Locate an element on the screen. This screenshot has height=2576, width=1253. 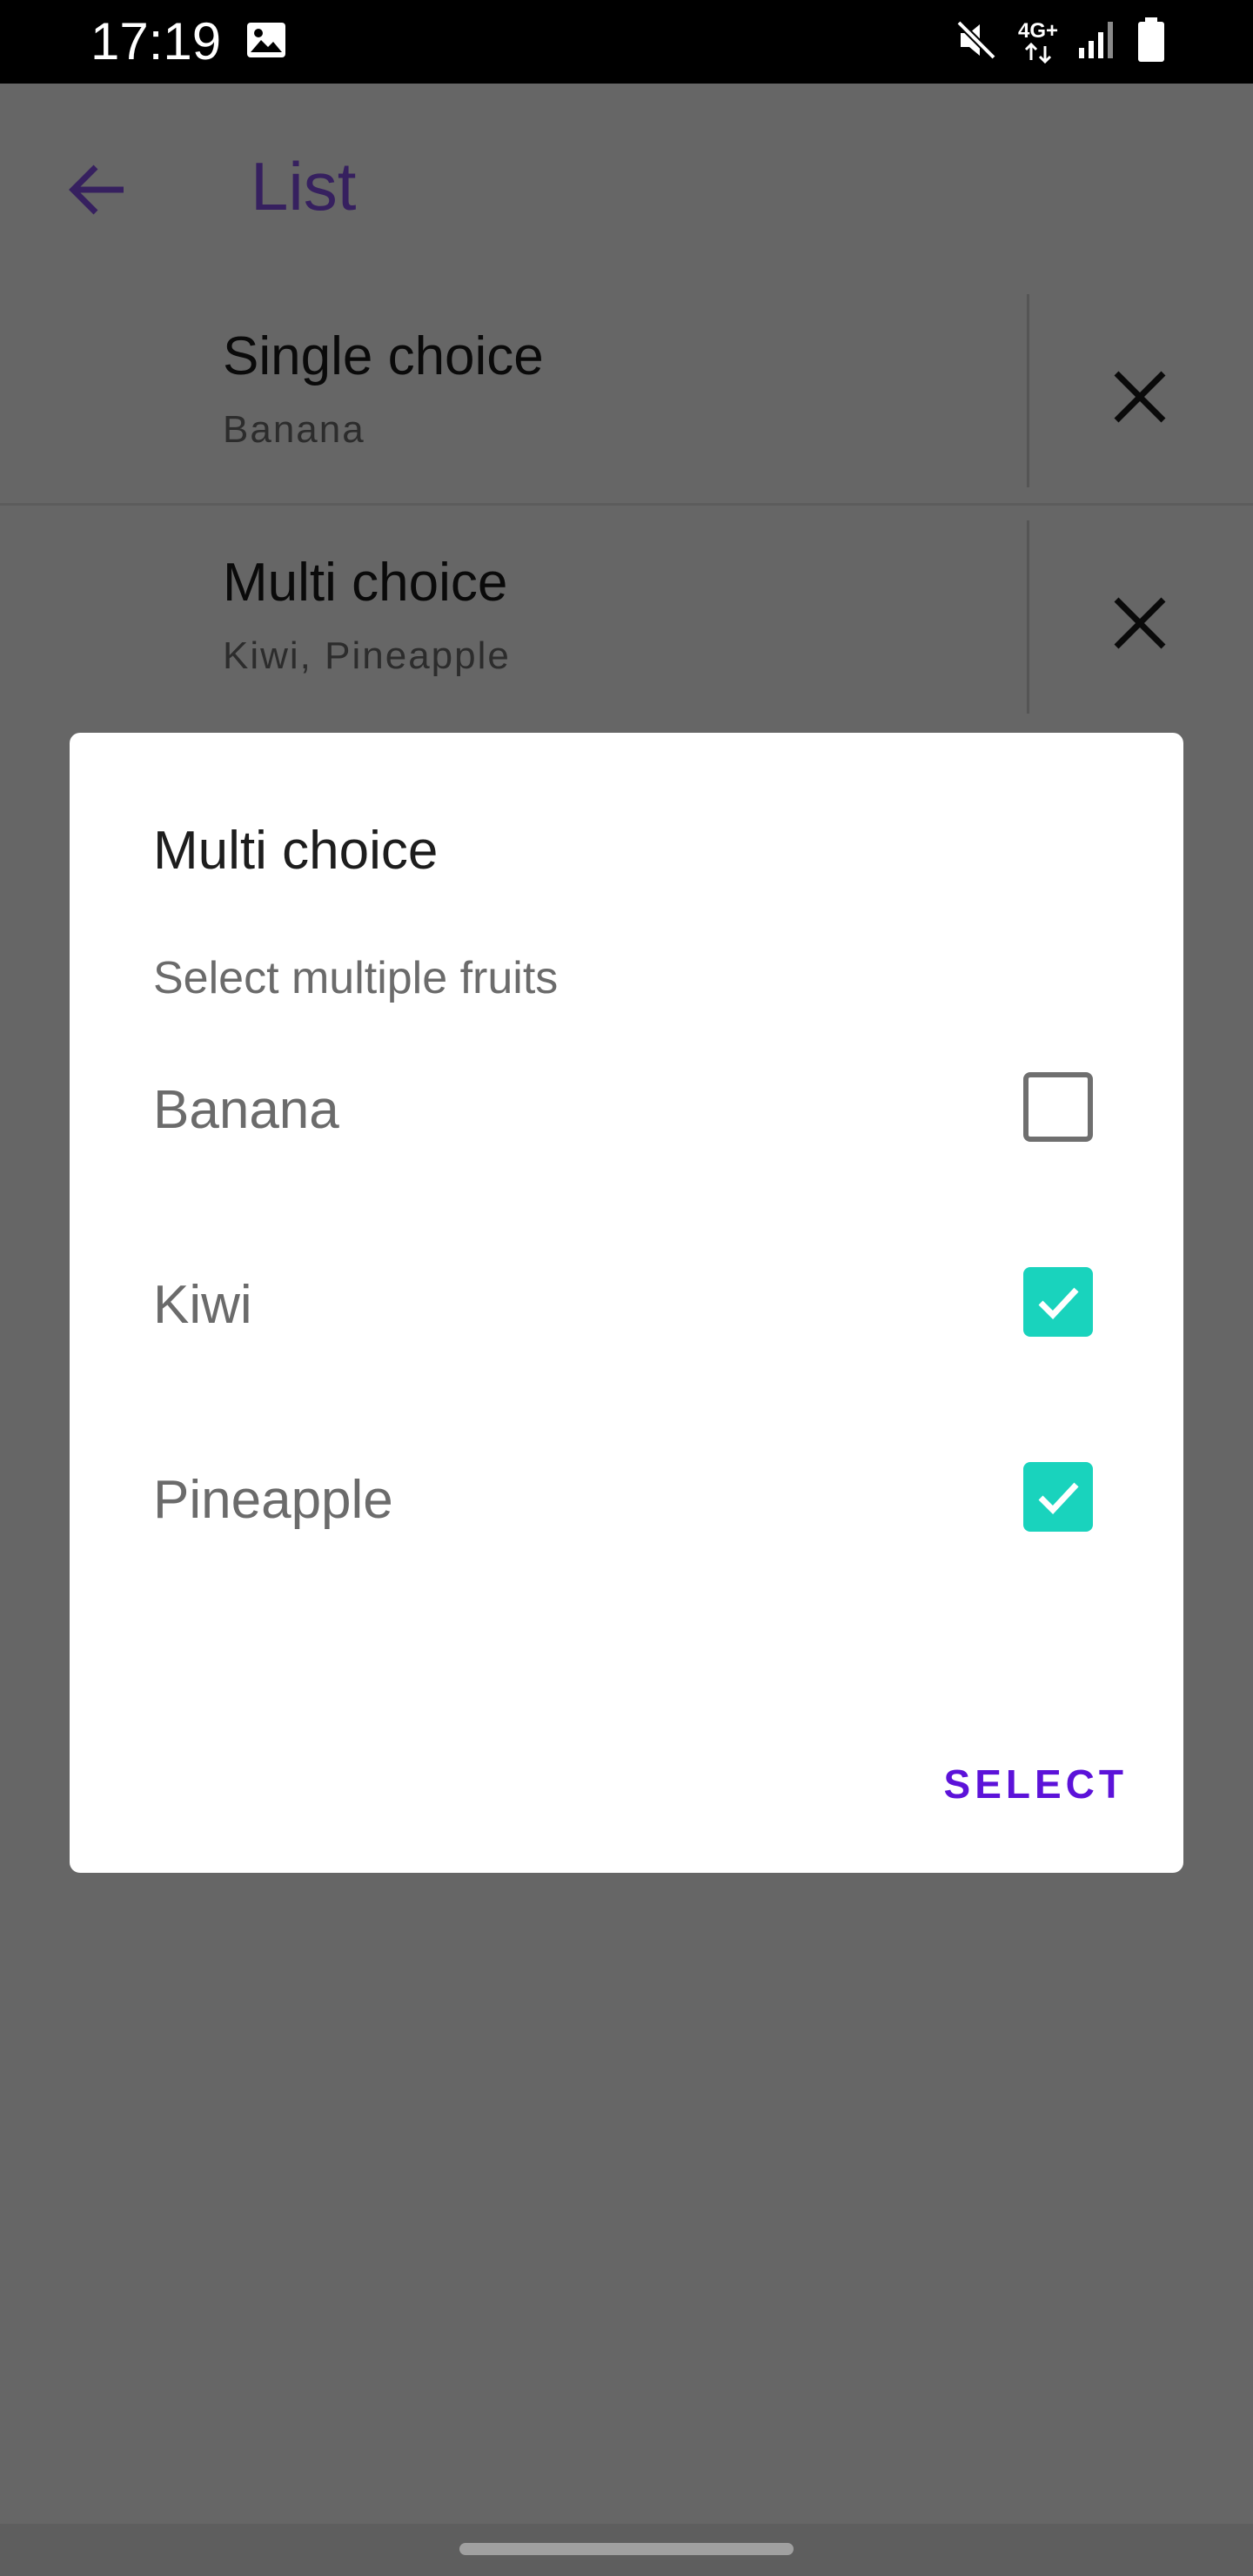
clear-multi-choice-button is located at coordinates (1140, 623).